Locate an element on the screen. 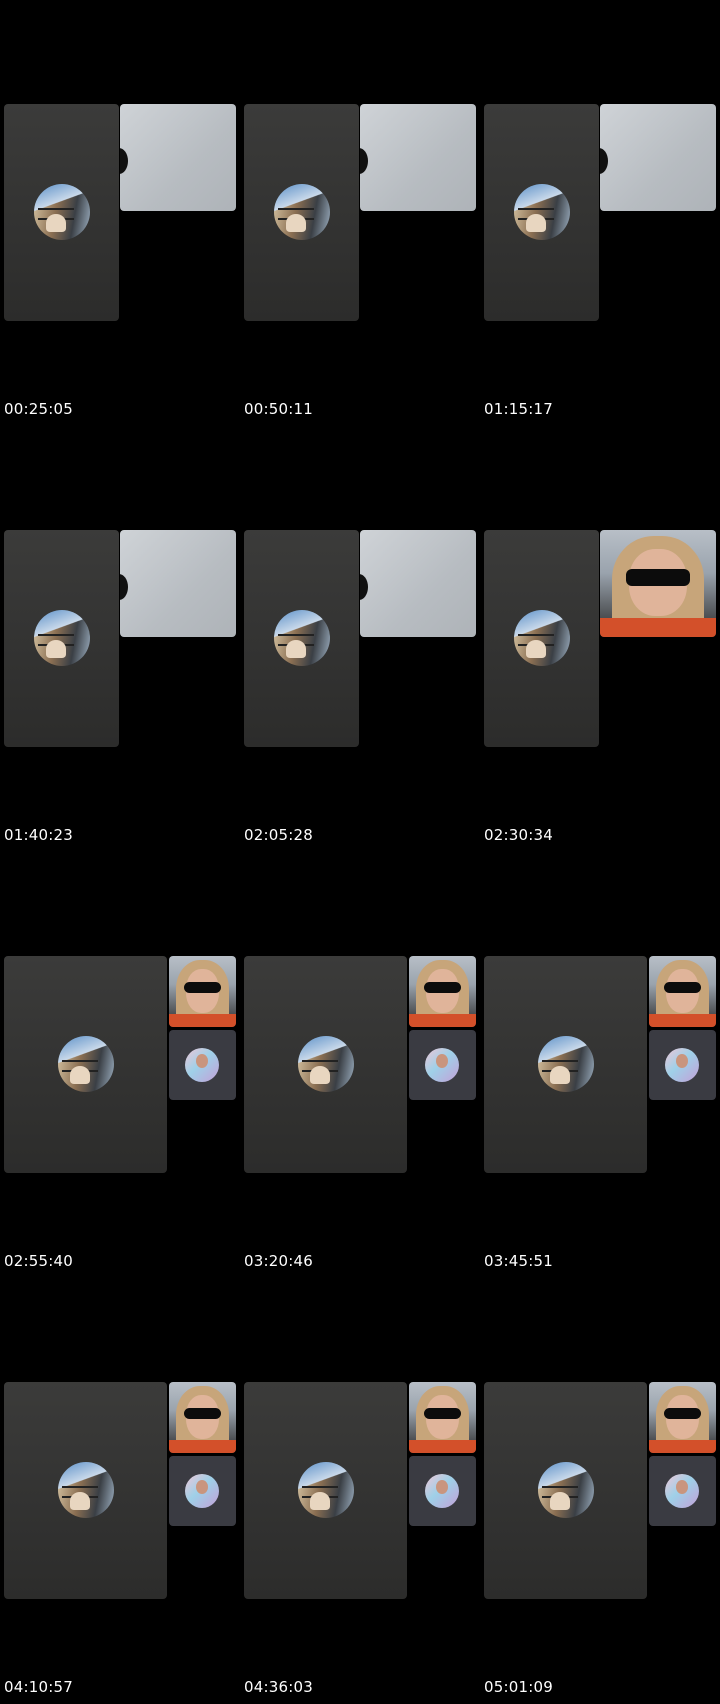 This screenshot has width=720, height=1704. video-frame: 03:20:46 is located at coordinates (360, 1065).